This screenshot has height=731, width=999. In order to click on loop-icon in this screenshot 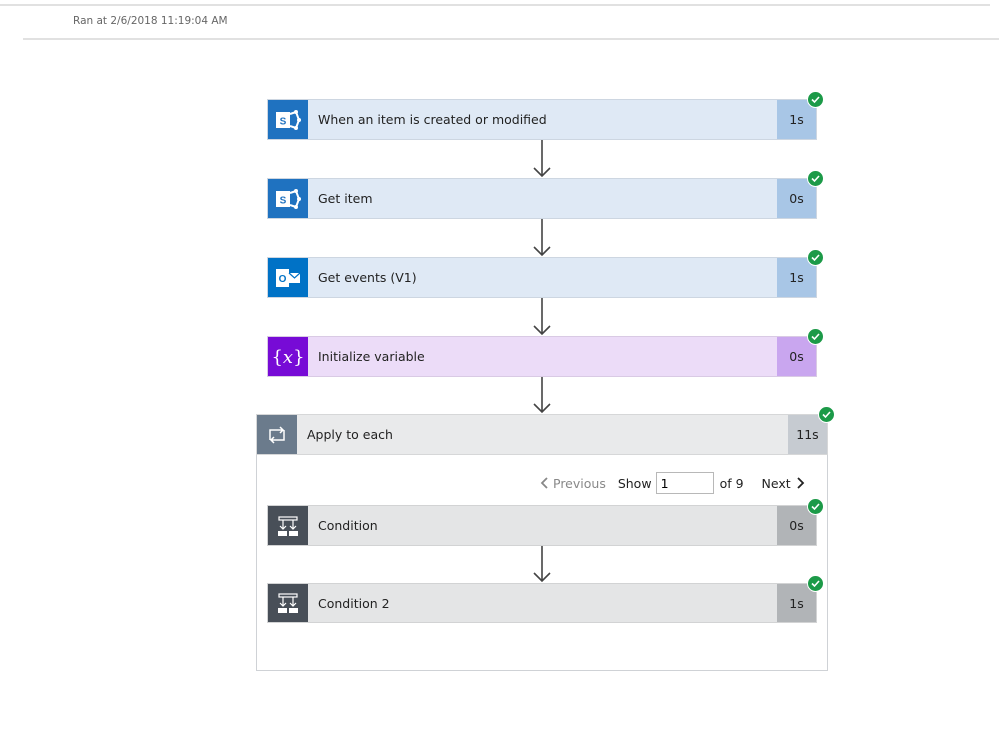, I will do `click(277, 434)`.